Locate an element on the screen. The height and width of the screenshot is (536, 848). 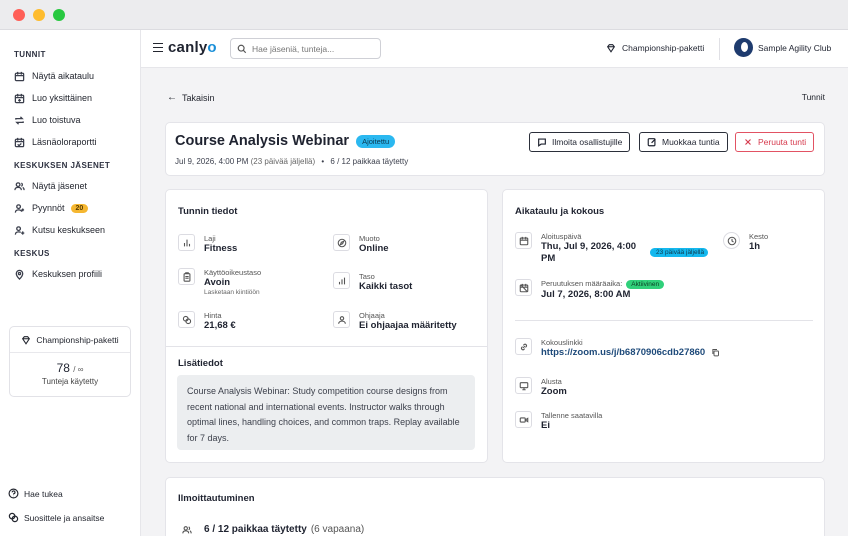
sidebar-item-center-profile: Keskuksen profiili is located at coordinates (58, 274).